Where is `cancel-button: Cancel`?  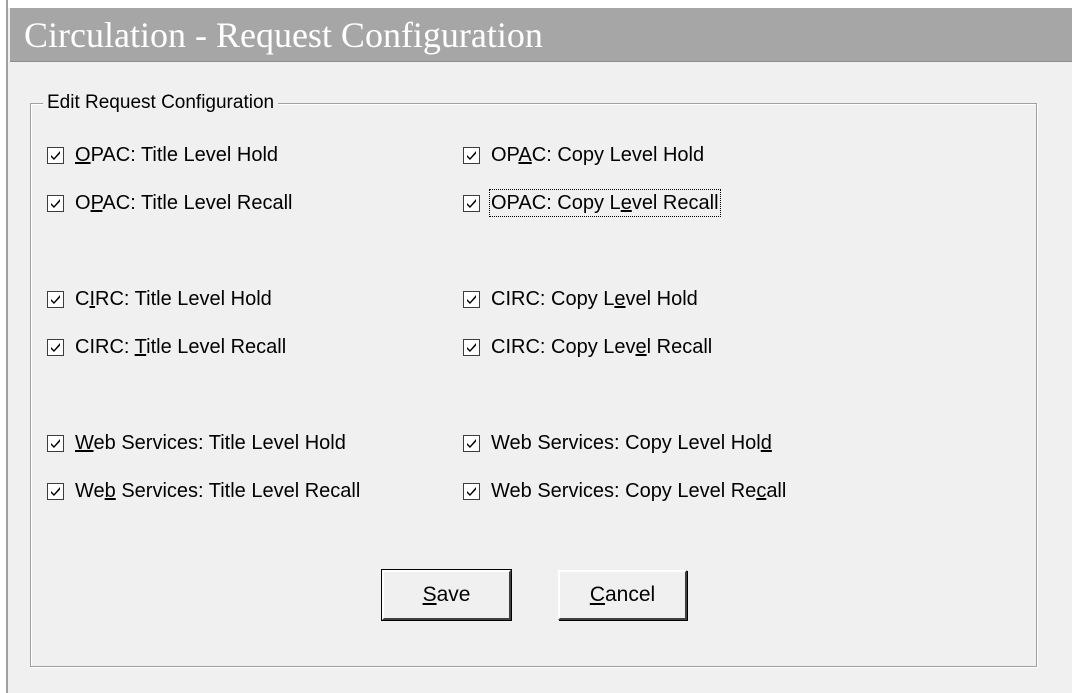 cancel-button: Cancel is located at coordinates (622, 595).